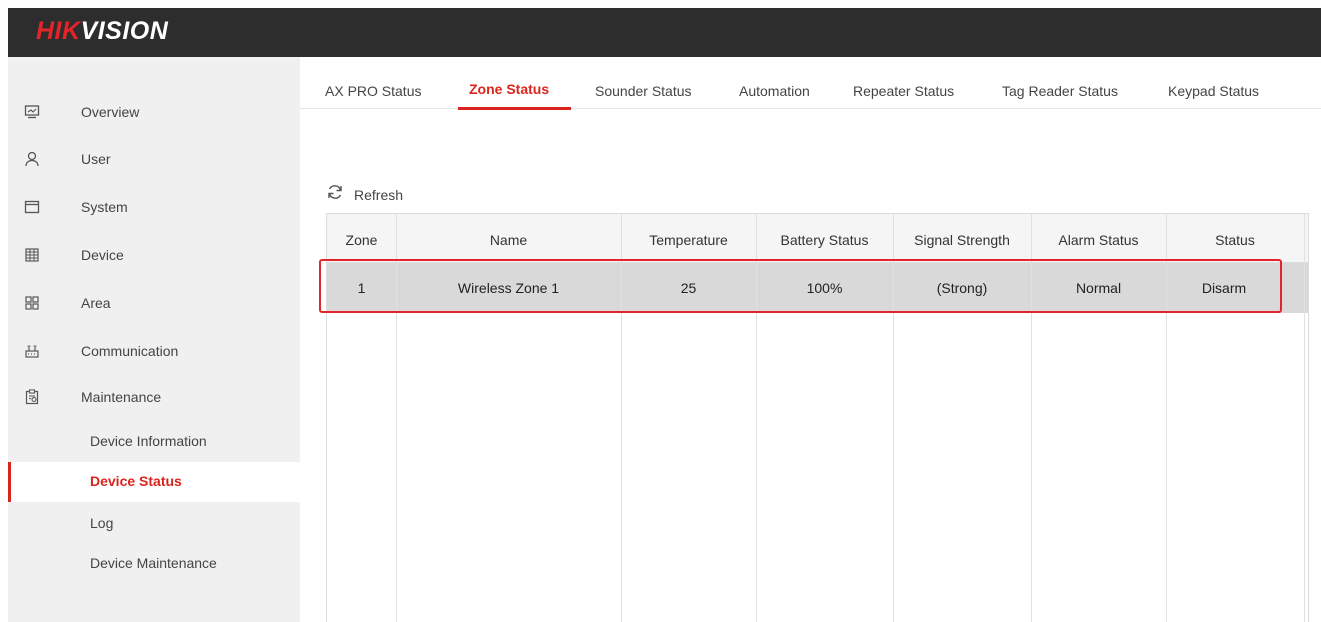 This screenshot has height=622, width=1321. I want to click on cell-status: Disarm, so click(1224, 288).